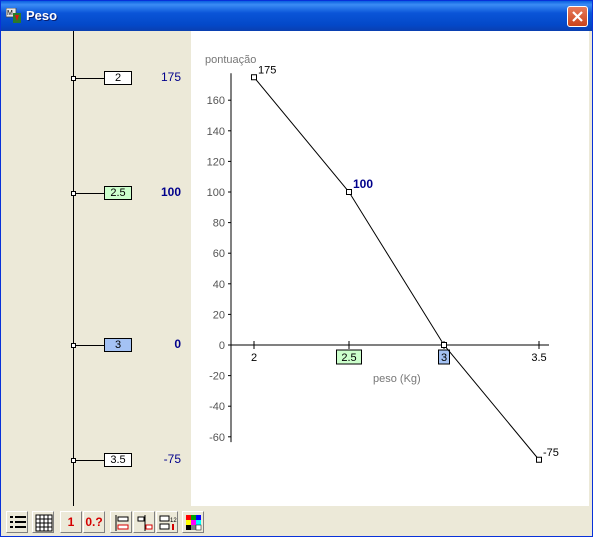  I want to click on align-left-button, so click(121, 522).